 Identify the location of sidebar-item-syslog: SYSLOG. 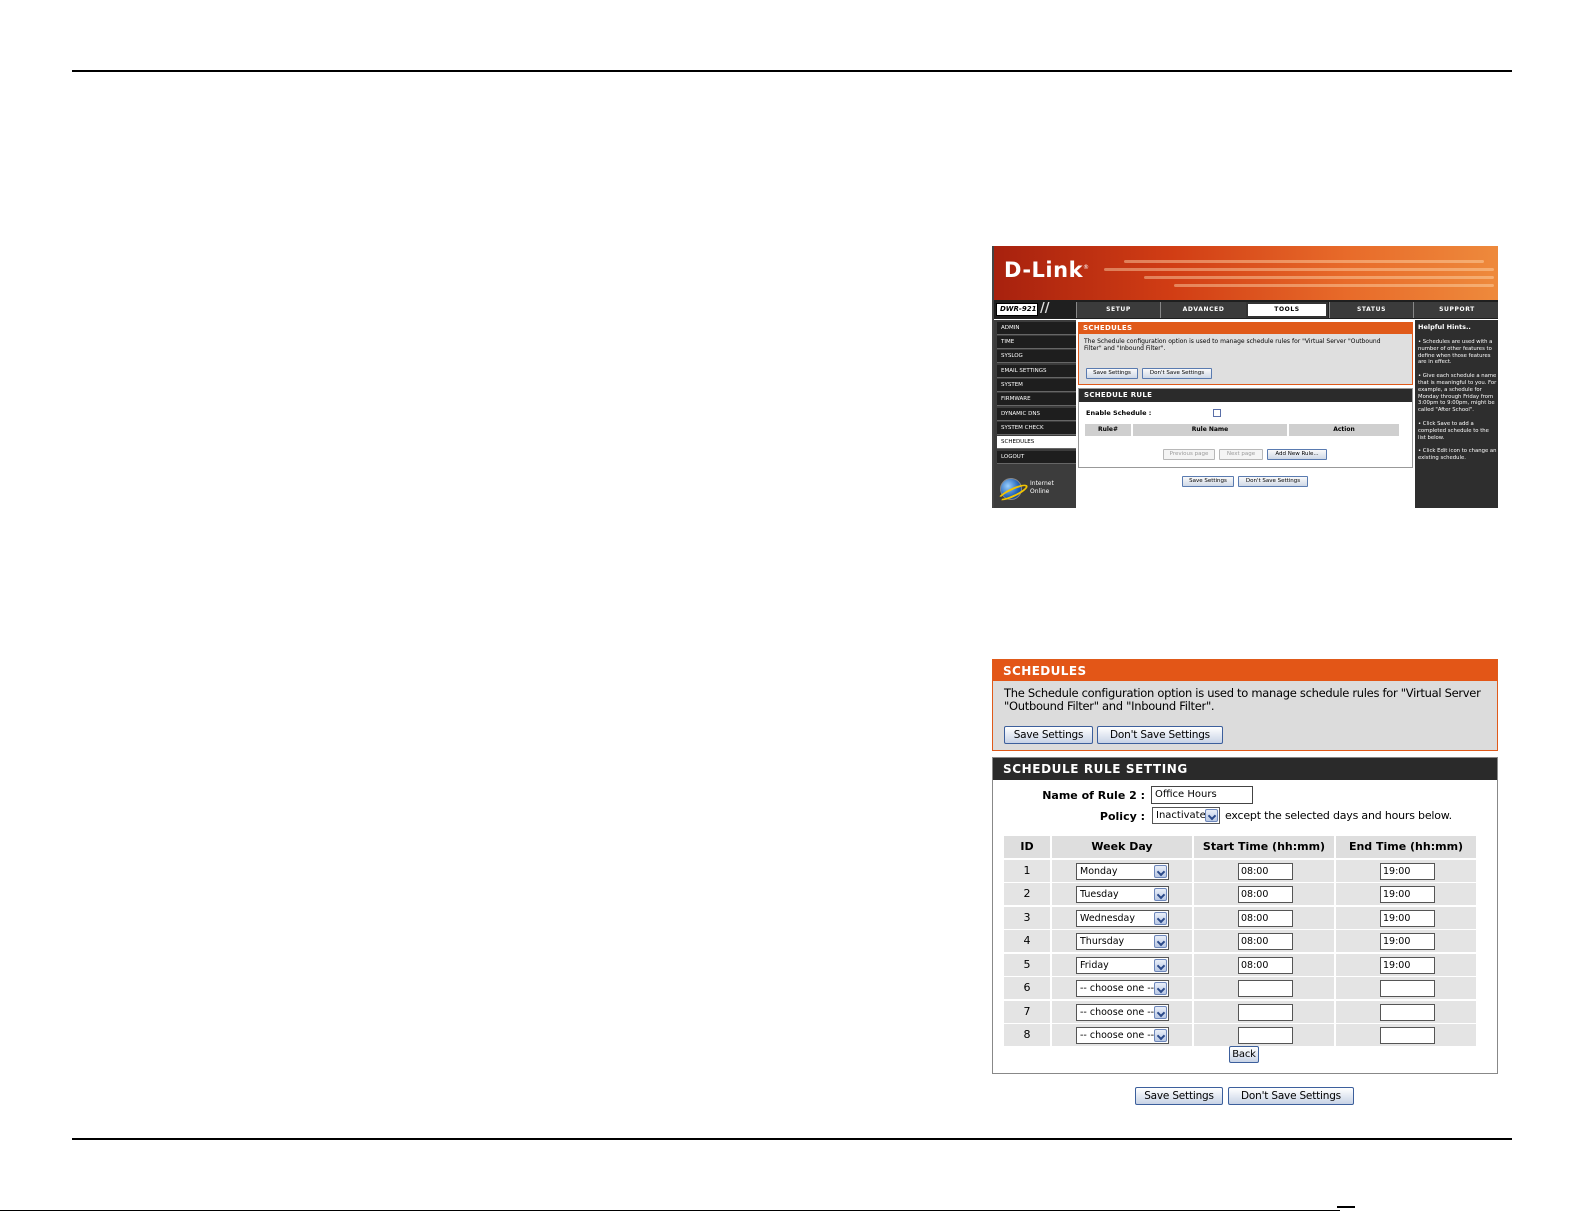
(1036, 356).